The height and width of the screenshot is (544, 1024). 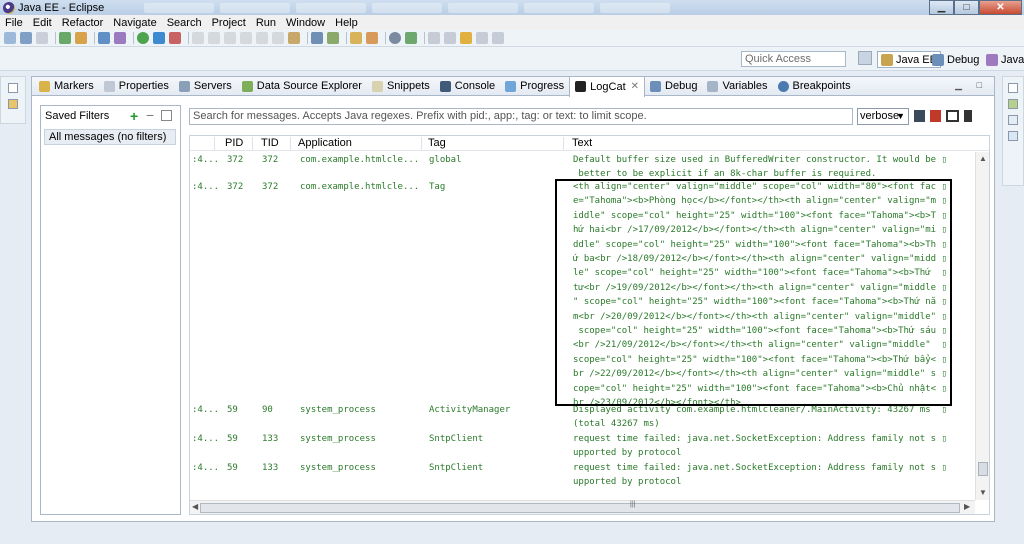 What do you see at coordinates (582, 143) in the screenshot?
I see `column-text: Text` at bounding box center [582, 143].